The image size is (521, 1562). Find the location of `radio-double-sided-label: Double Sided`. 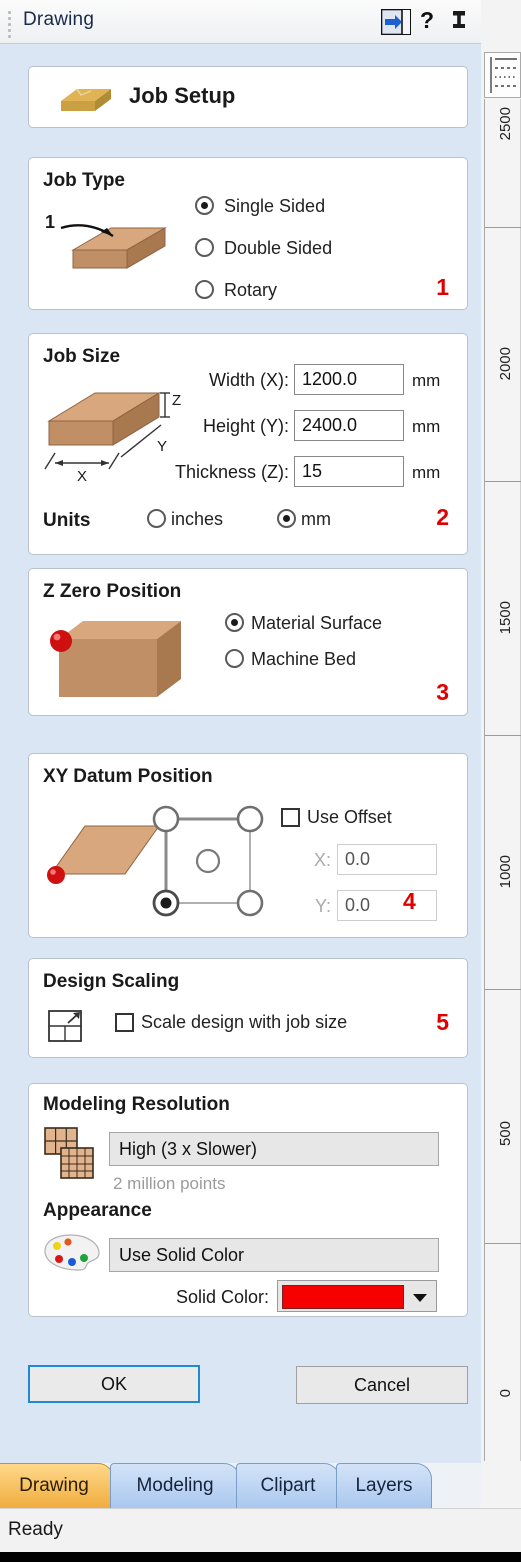

radio-double-sided-label: Double Sided is located at coordinates (278, 248).